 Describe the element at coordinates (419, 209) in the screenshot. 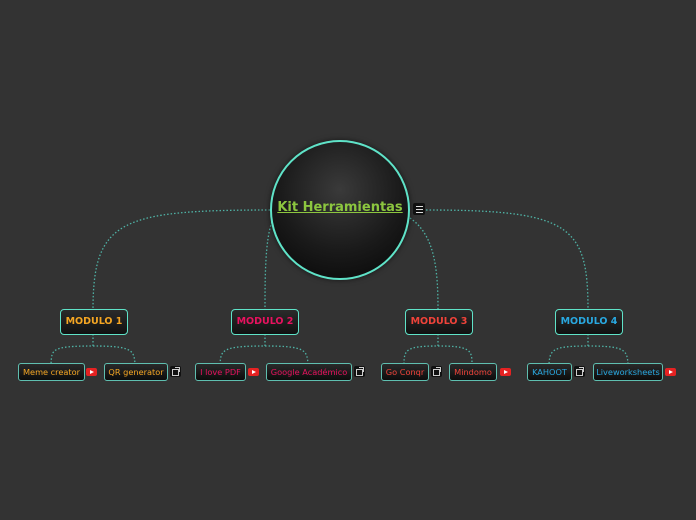

I see `menu-icon` at that location.